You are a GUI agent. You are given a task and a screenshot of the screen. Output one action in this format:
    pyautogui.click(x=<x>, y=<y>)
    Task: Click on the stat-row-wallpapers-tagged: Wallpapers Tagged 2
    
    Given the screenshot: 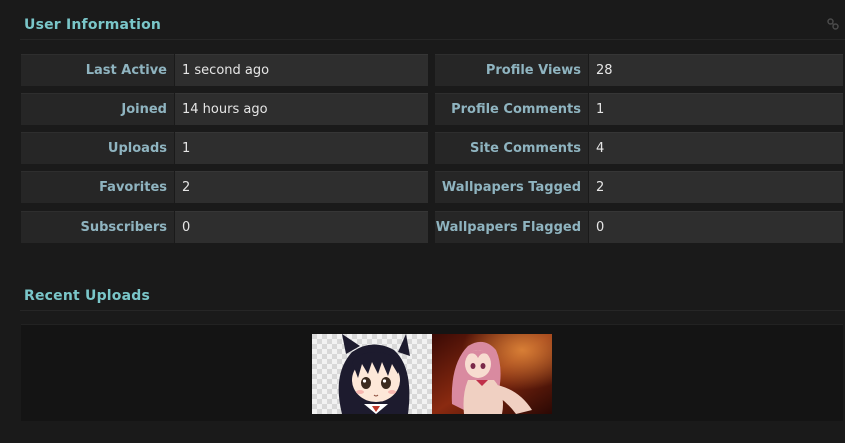 What is the action you would take?
    pyautogui.click(x=639, y=187)
    